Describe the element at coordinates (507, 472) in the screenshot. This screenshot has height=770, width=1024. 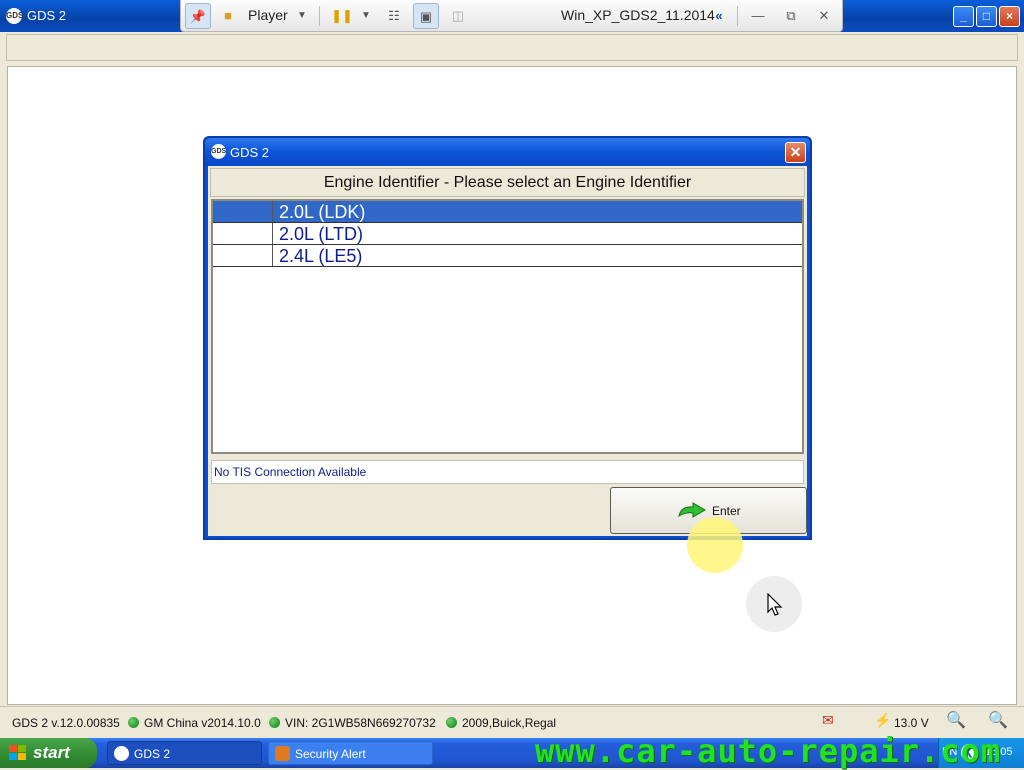
I see `tis-status: No TIS Connection Available` at that location.